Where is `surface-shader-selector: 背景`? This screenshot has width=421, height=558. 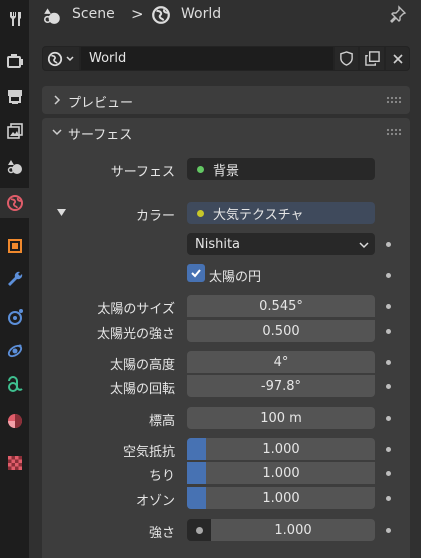 surface-shader-selector: 背景 is located at coordinates (281, 169).